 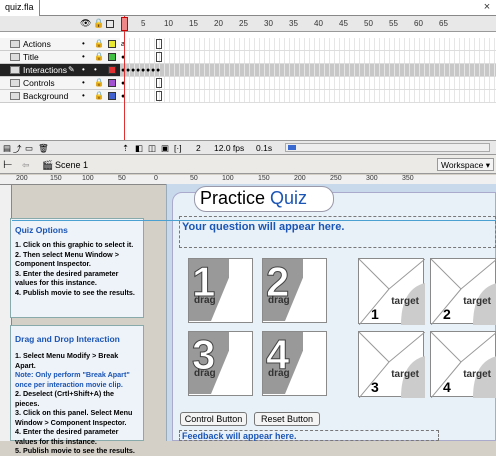 I want to click on document-tab-bar: quiz.fla ×, so click(x=248, y=8).